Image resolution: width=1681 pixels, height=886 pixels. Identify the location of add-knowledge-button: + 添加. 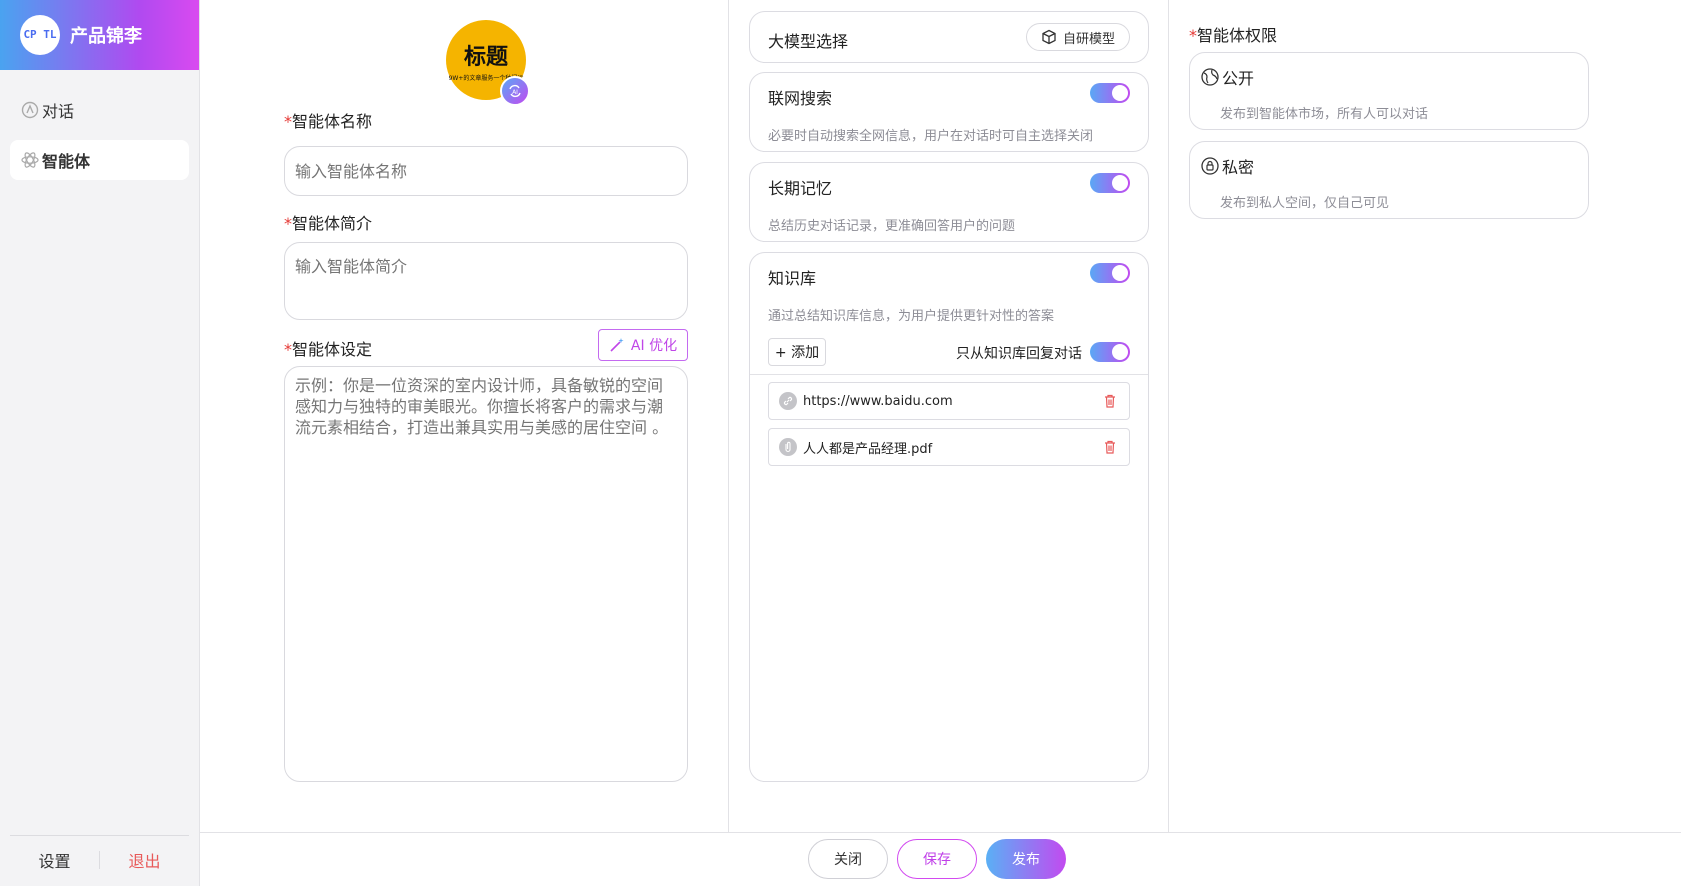
(797, 352).